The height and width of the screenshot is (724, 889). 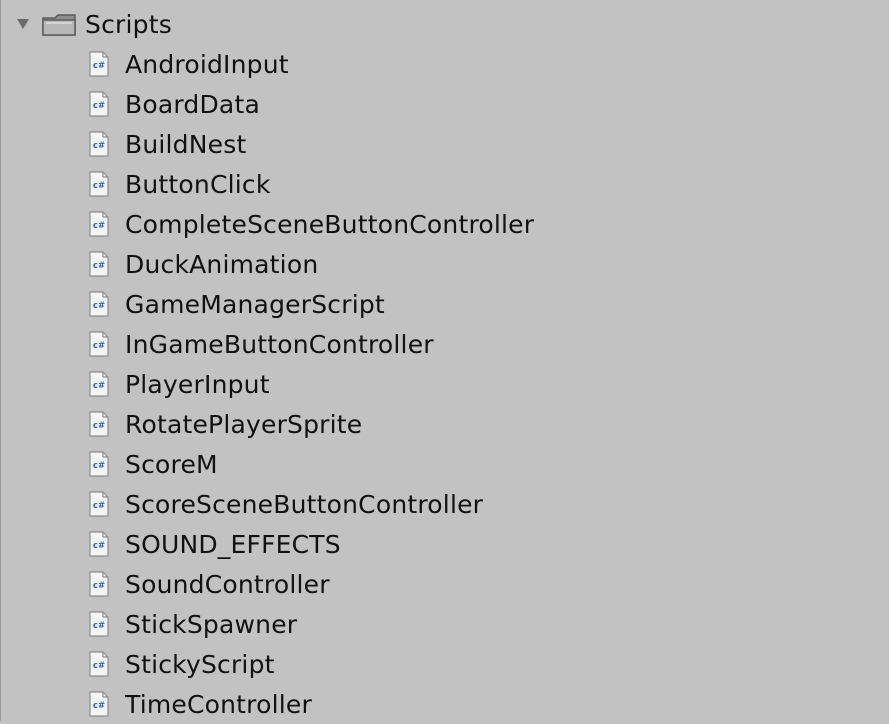 What do you see at coordinates (445, 184) in the screenshot?
I see `script-item: c# ButtonClick` at bounding box center [445, 184].